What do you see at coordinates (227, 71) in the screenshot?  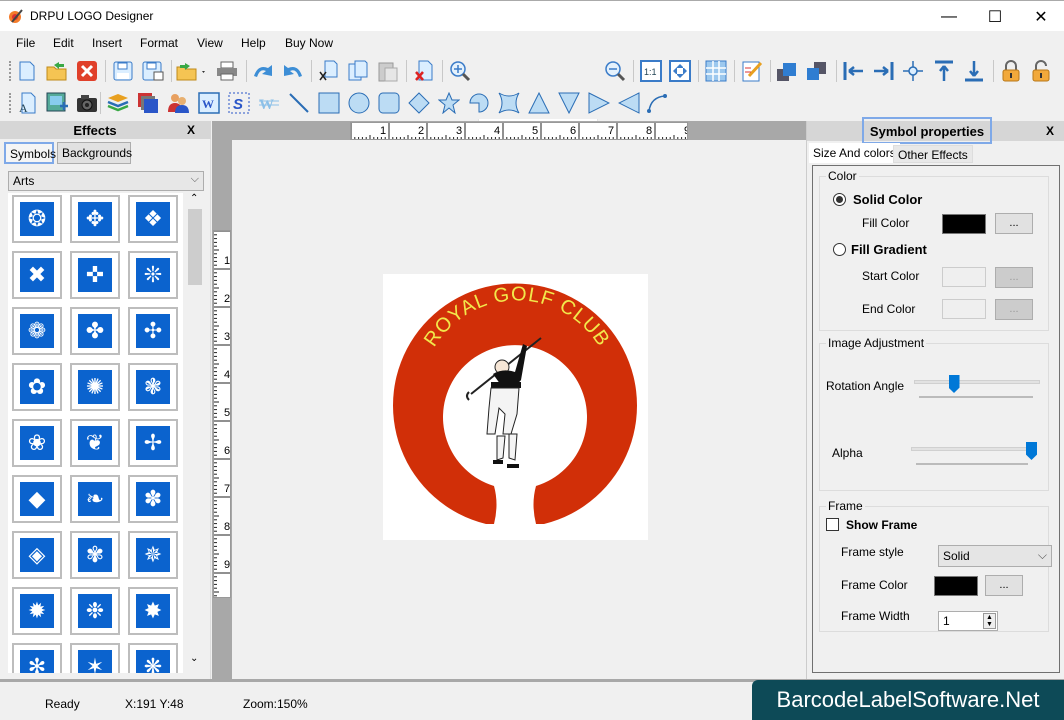 I see `print-icon` at bounding box center [227, 71].